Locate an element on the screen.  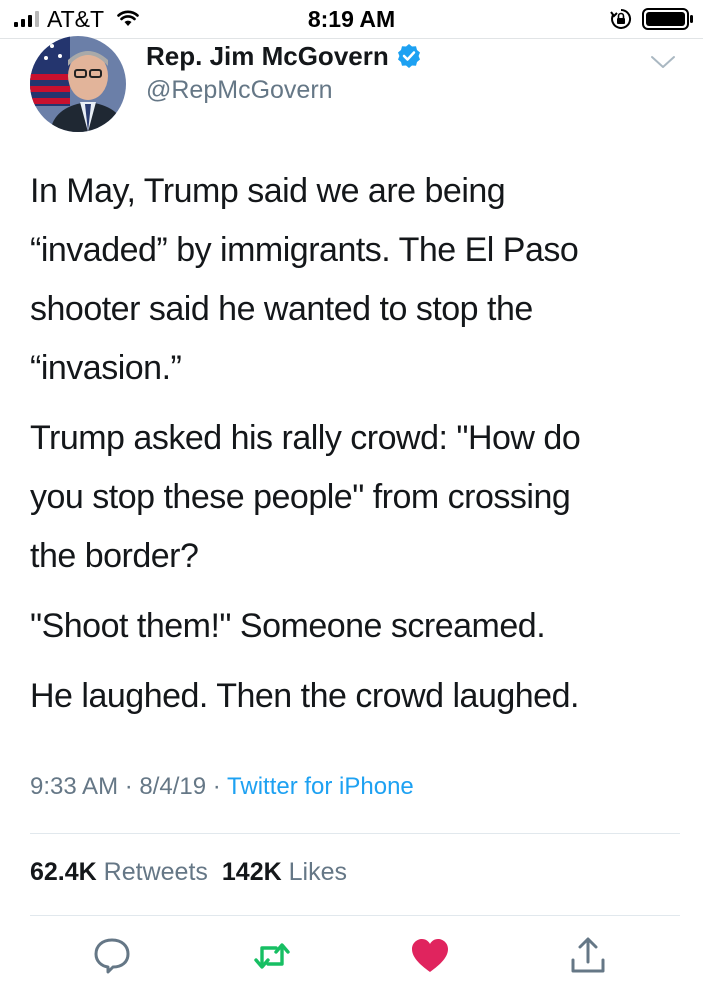
tweet-paragraph: "Shoot them!" Someone screamed. is located at coordinates (288, 626).